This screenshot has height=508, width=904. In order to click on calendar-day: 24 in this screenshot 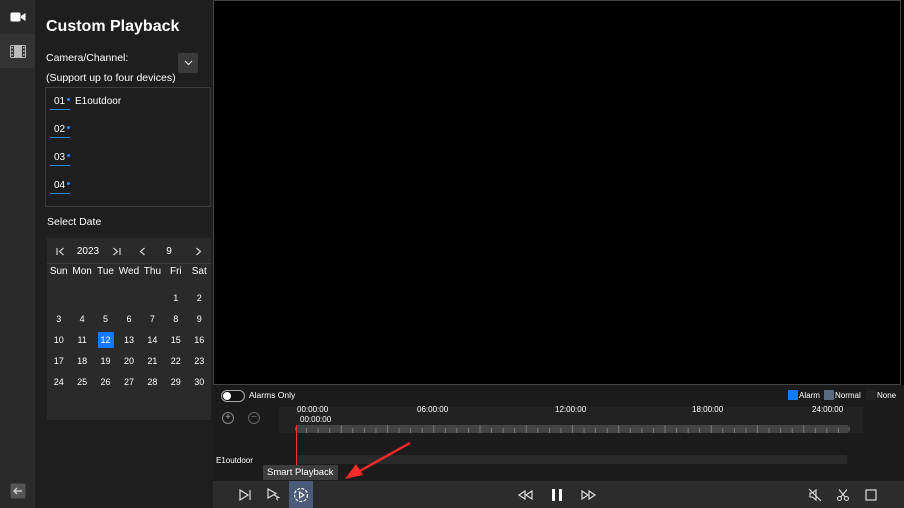, I will do `click(58, 381)`.